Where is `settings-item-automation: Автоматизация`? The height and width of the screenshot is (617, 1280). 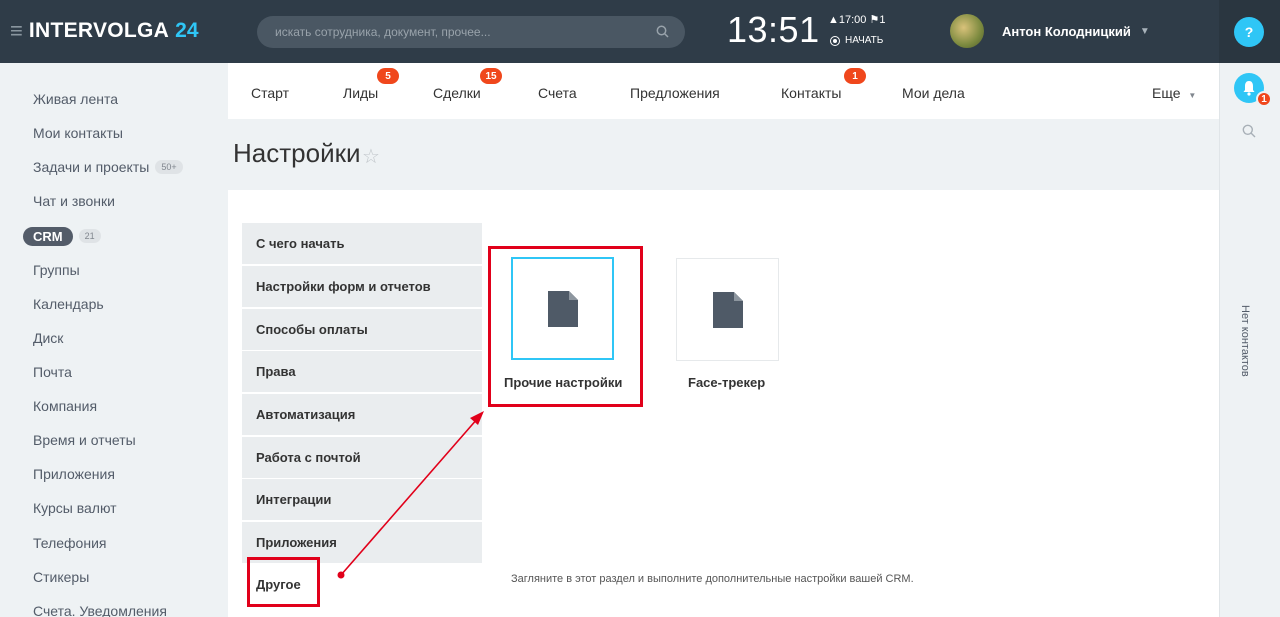 settings-item-automation: Автоматизация is located at coordinates (362, 414).